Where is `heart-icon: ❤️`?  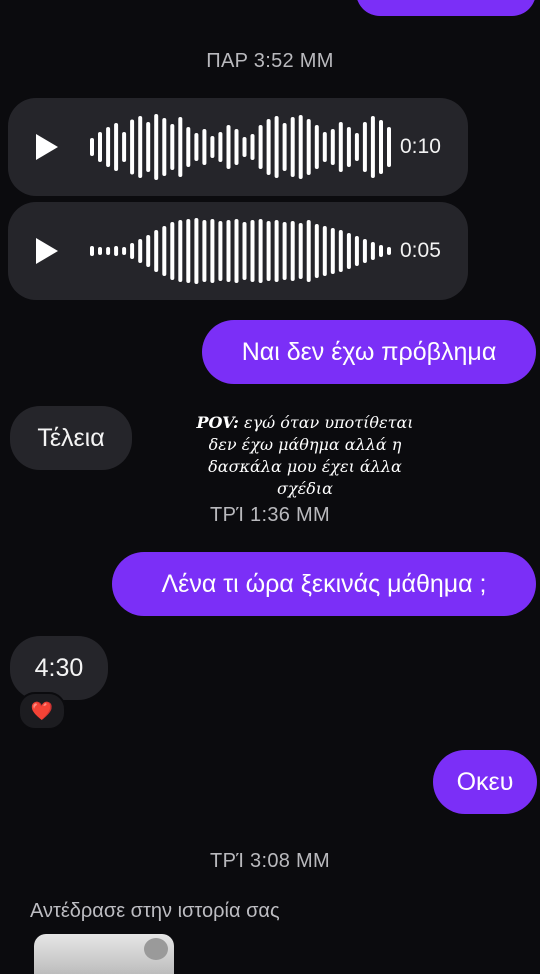
heart-icon: ❤️ is located at coordinates (42, 710).